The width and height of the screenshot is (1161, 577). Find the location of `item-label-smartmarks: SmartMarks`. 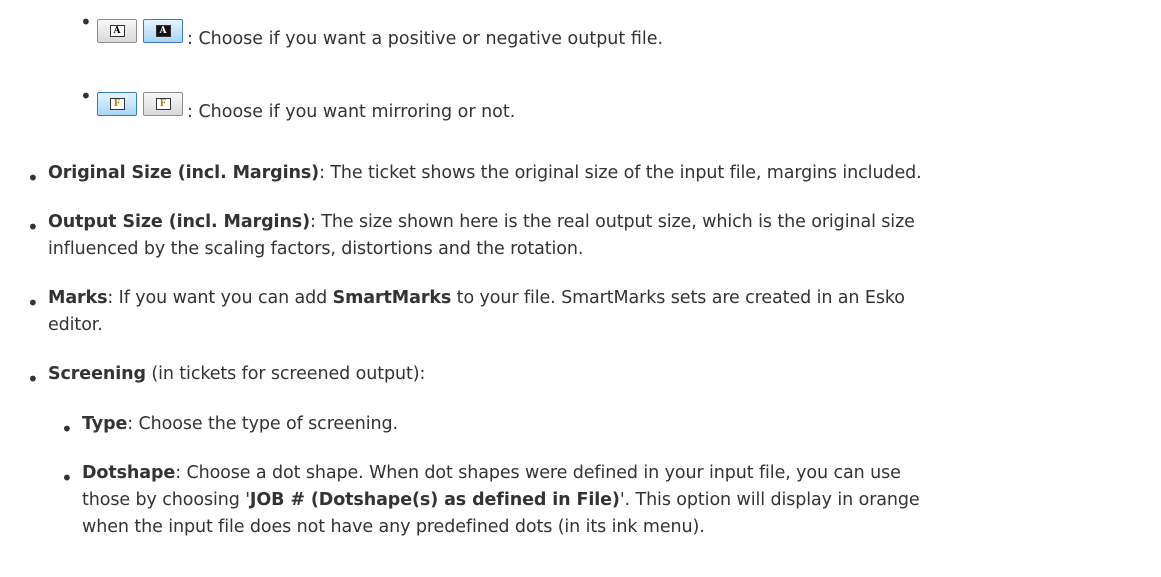

item-label-smartmarks: SmartMarks is located at coordinates (392, 298).